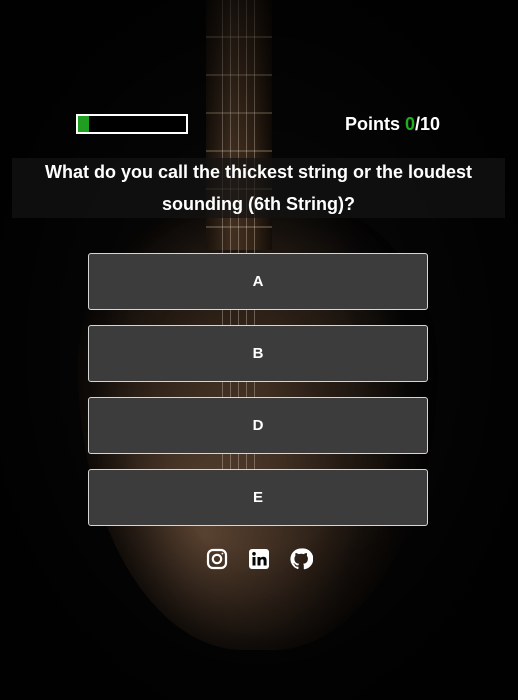 The width and height of the screenshot is (518, 700). I want to click on answer-button-3: D, so click(258, 425).